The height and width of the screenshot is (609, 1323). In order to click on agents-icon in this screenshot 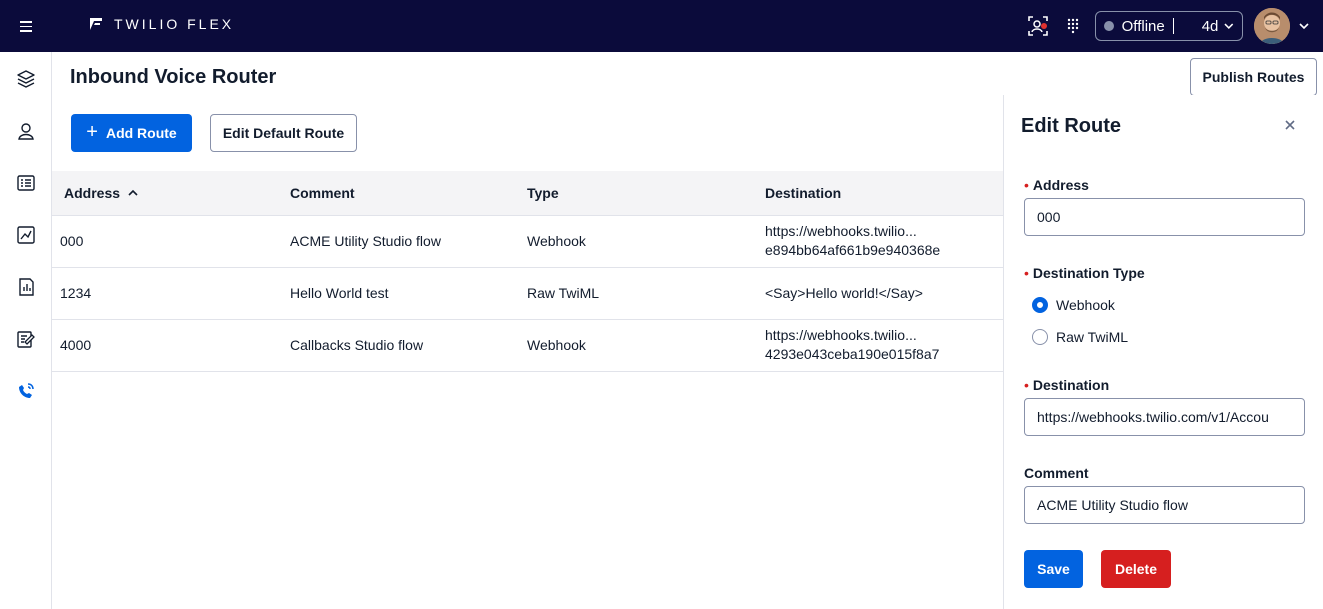, I will do `click(26, 131)`.